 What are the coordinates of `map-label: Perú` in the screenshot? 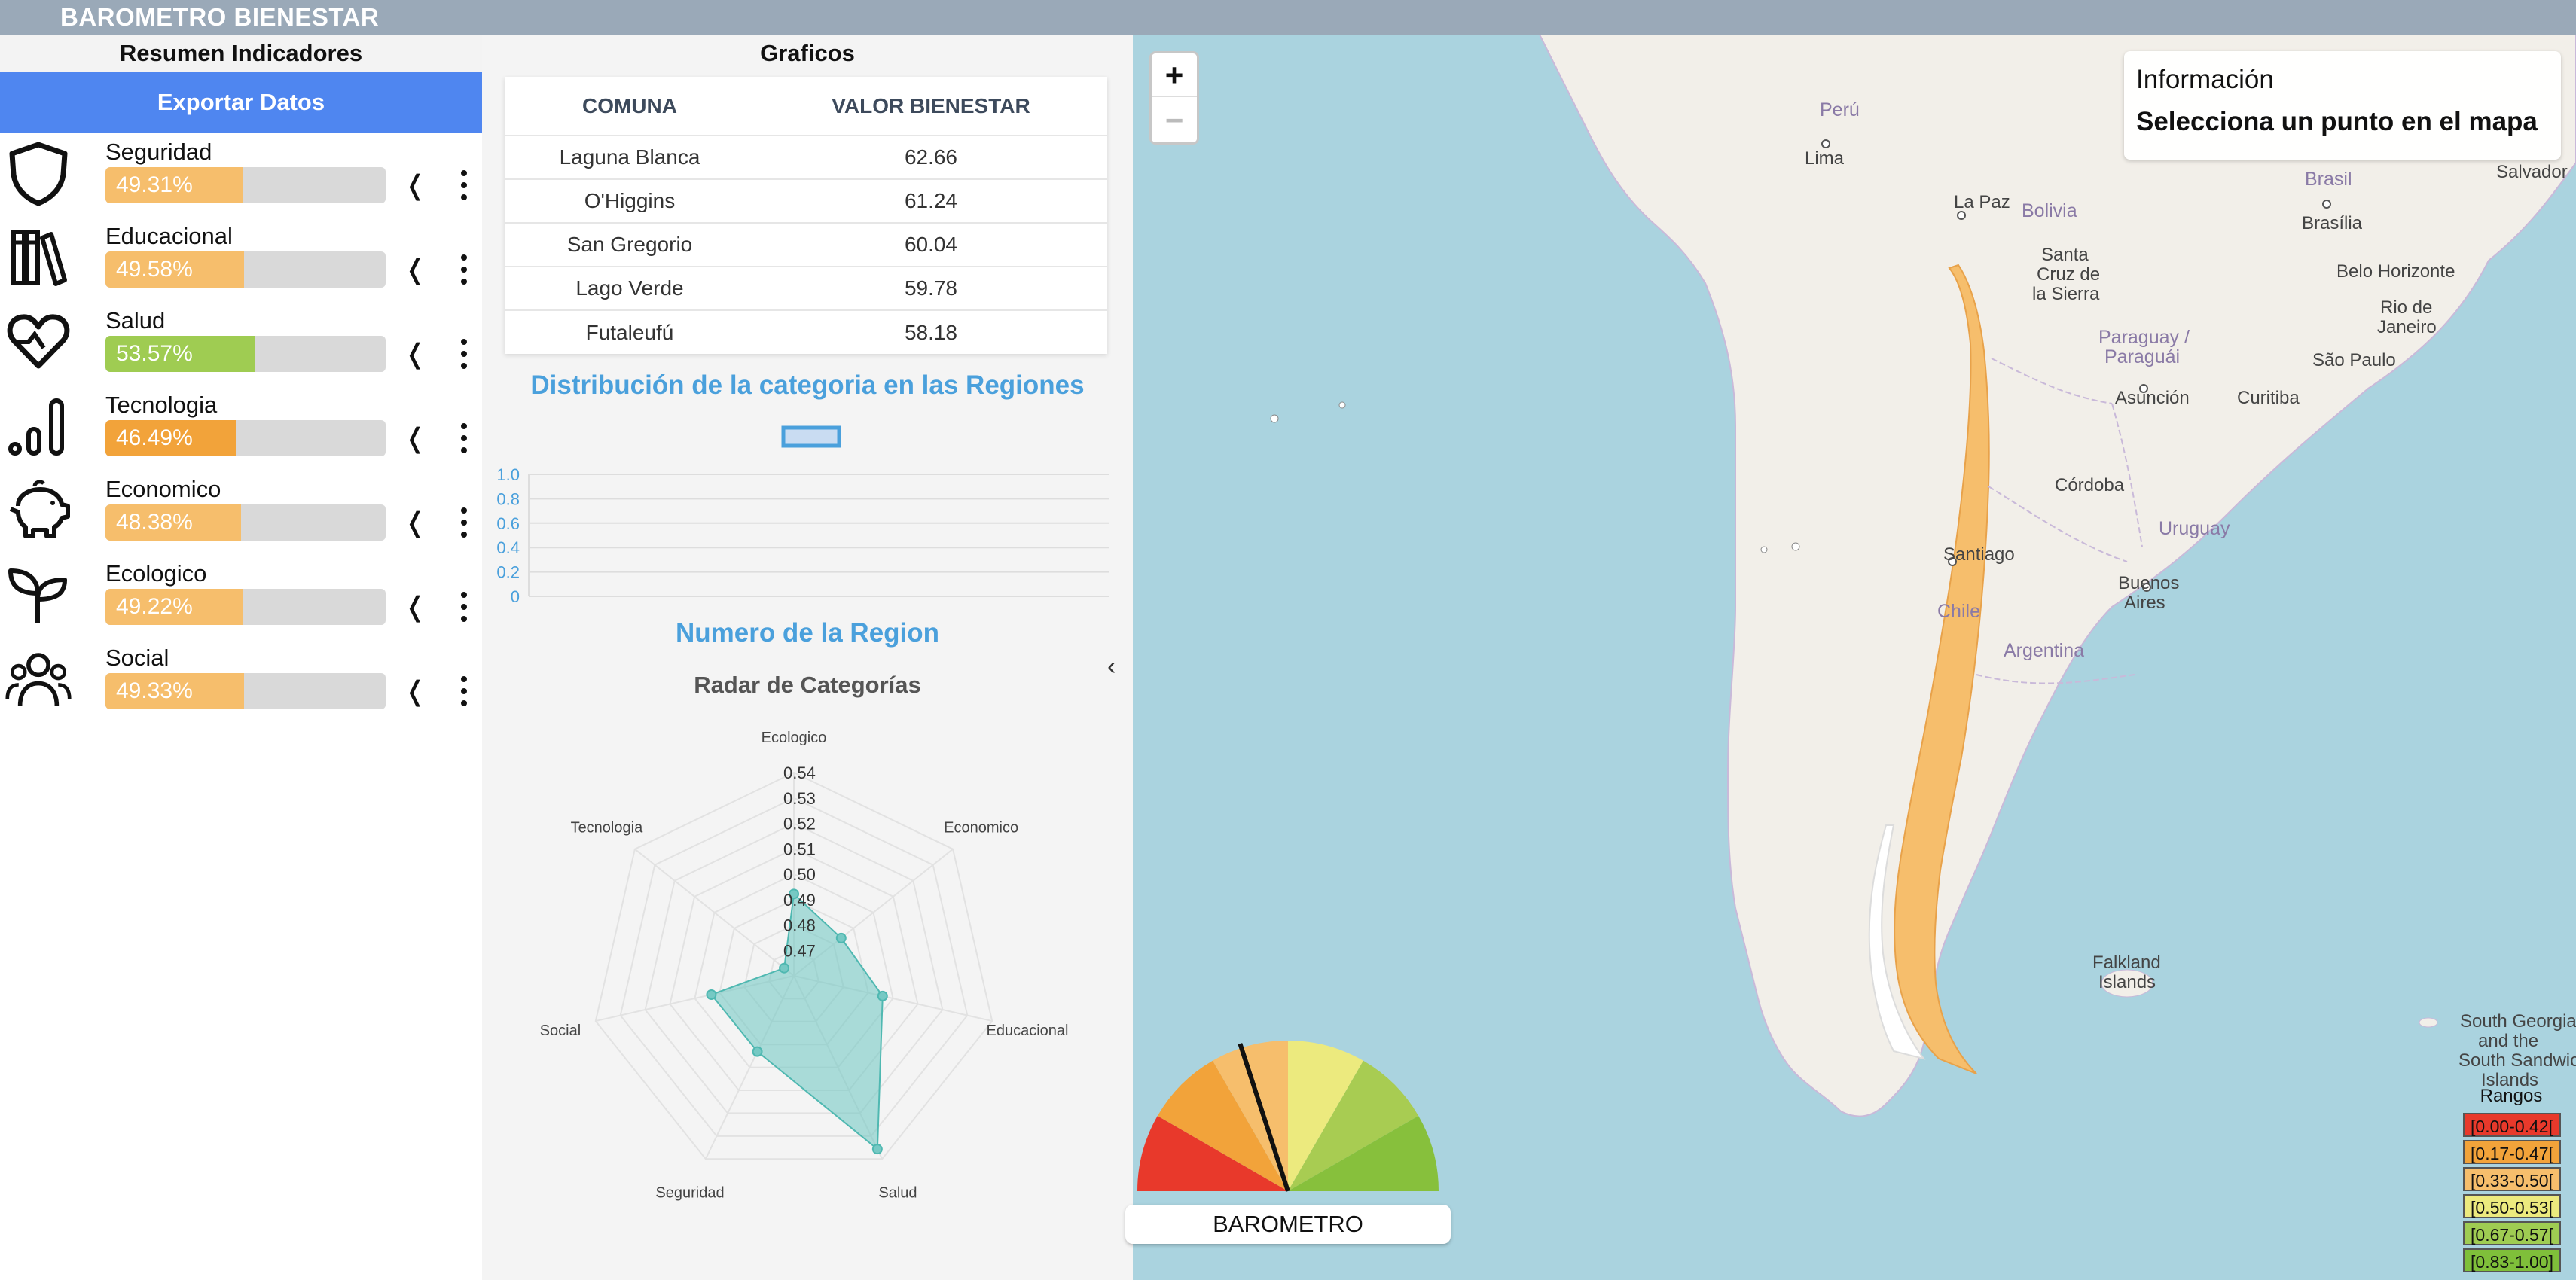 It's located at (1840, 109).